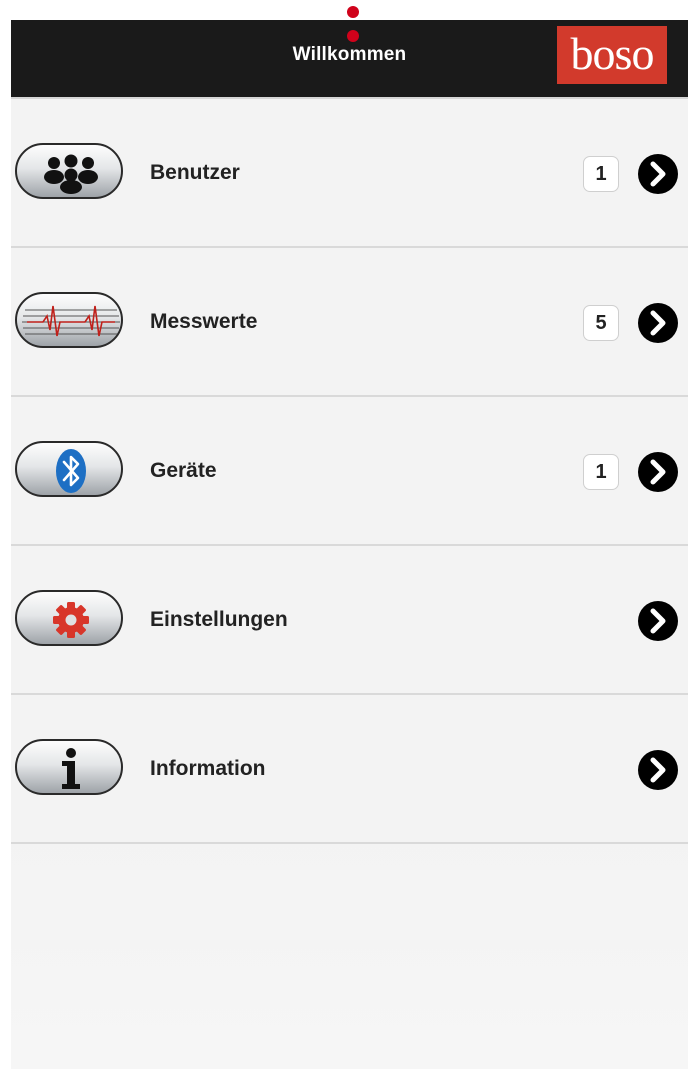 Image resolution: width=688 pixels, height=1069 pixels. Describe the element at coordinates (349, 471) in the screenshot. I see `menu-item-geraete: Geräte 1` at that location.